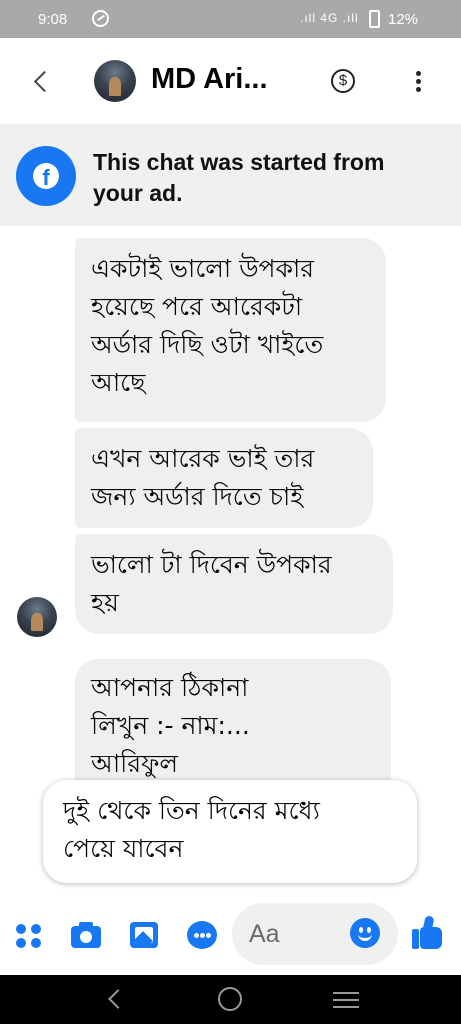  I want to click on message-composer, so click(230, 937).